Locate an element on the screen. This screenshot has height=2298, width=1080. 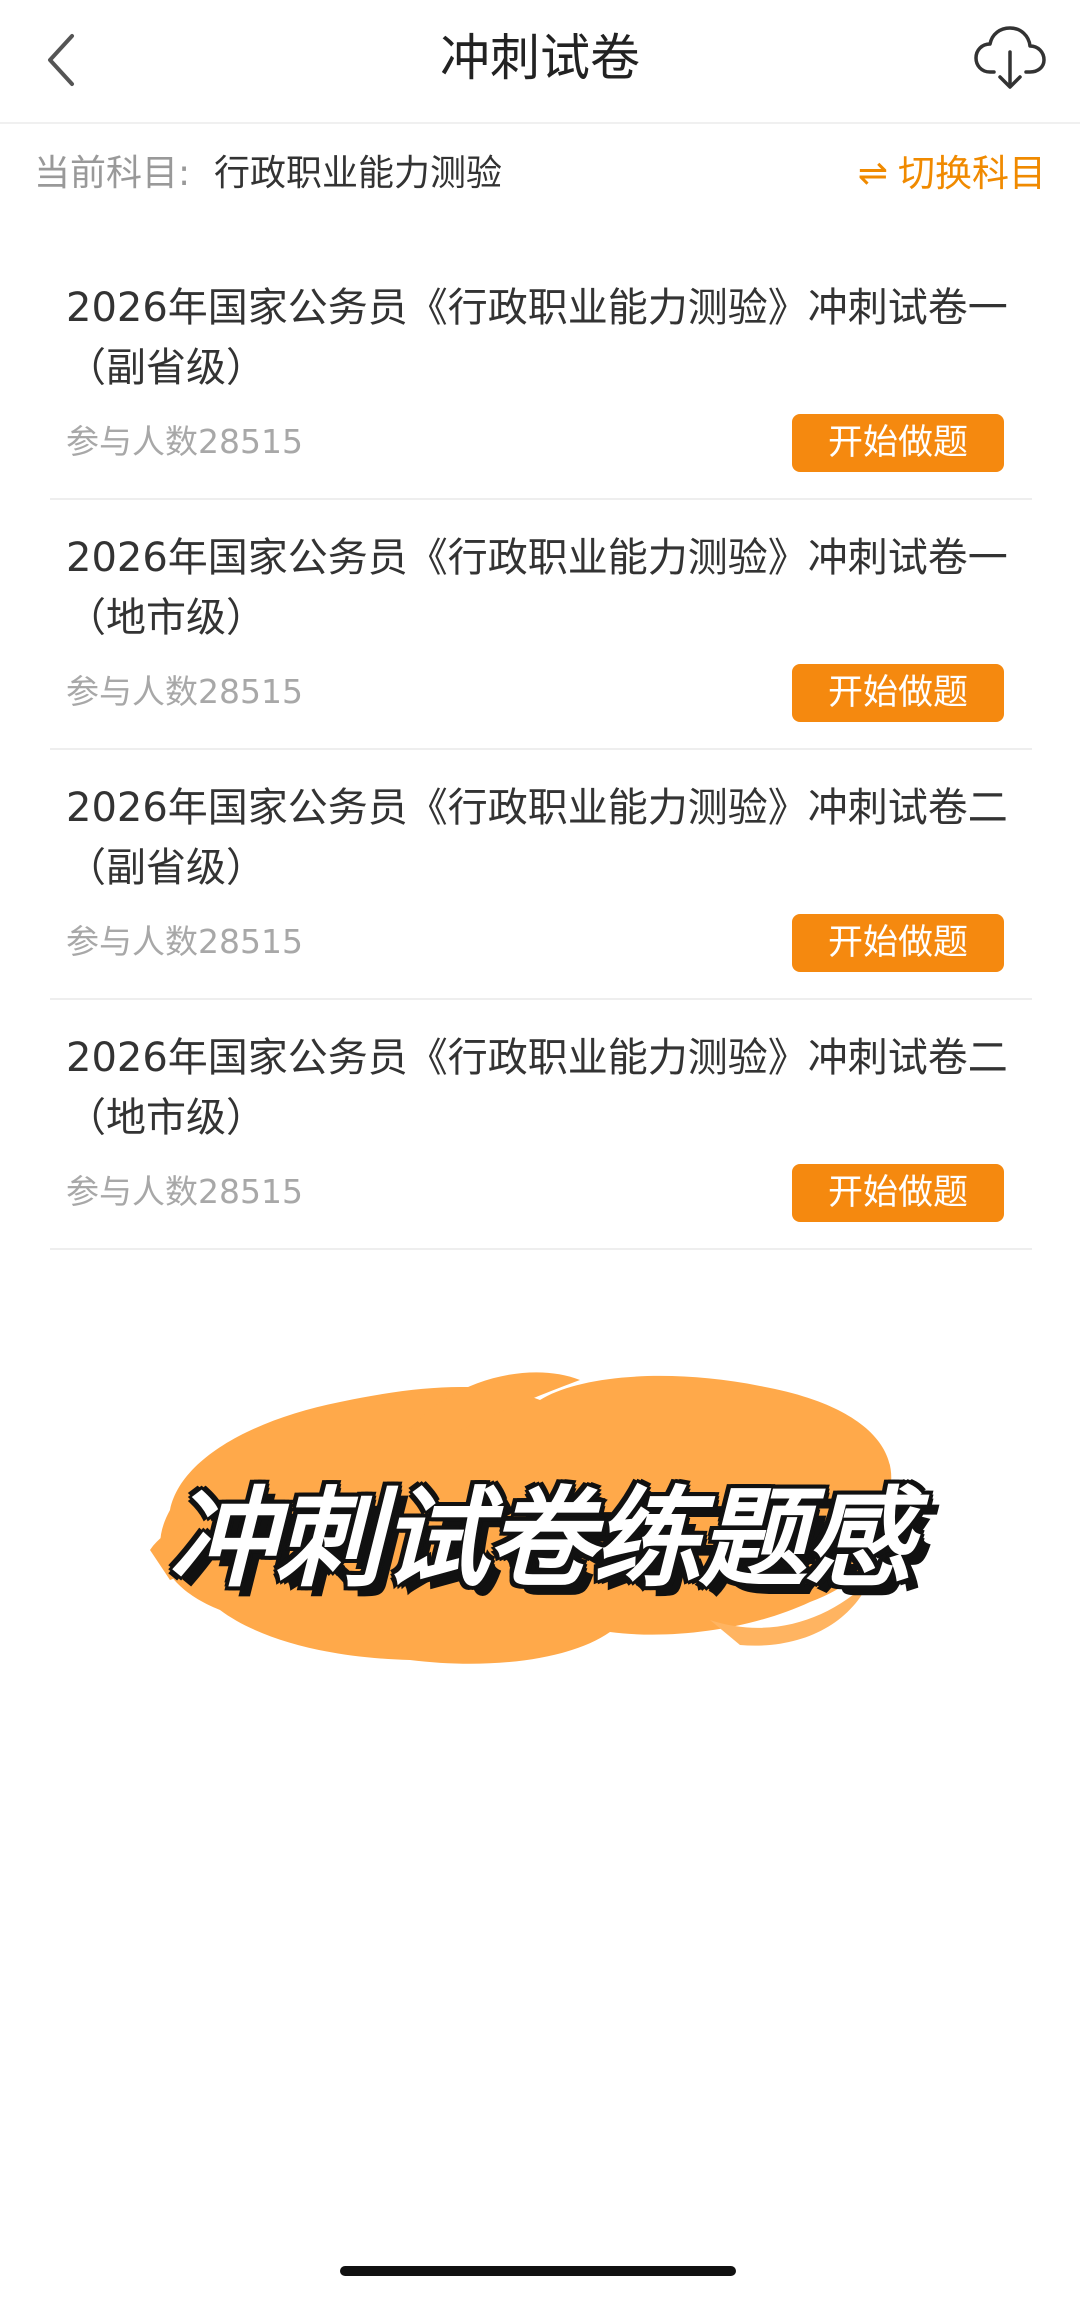
promo-text: 冲刺试卷练题感 is located at coordinates (540, 1539).